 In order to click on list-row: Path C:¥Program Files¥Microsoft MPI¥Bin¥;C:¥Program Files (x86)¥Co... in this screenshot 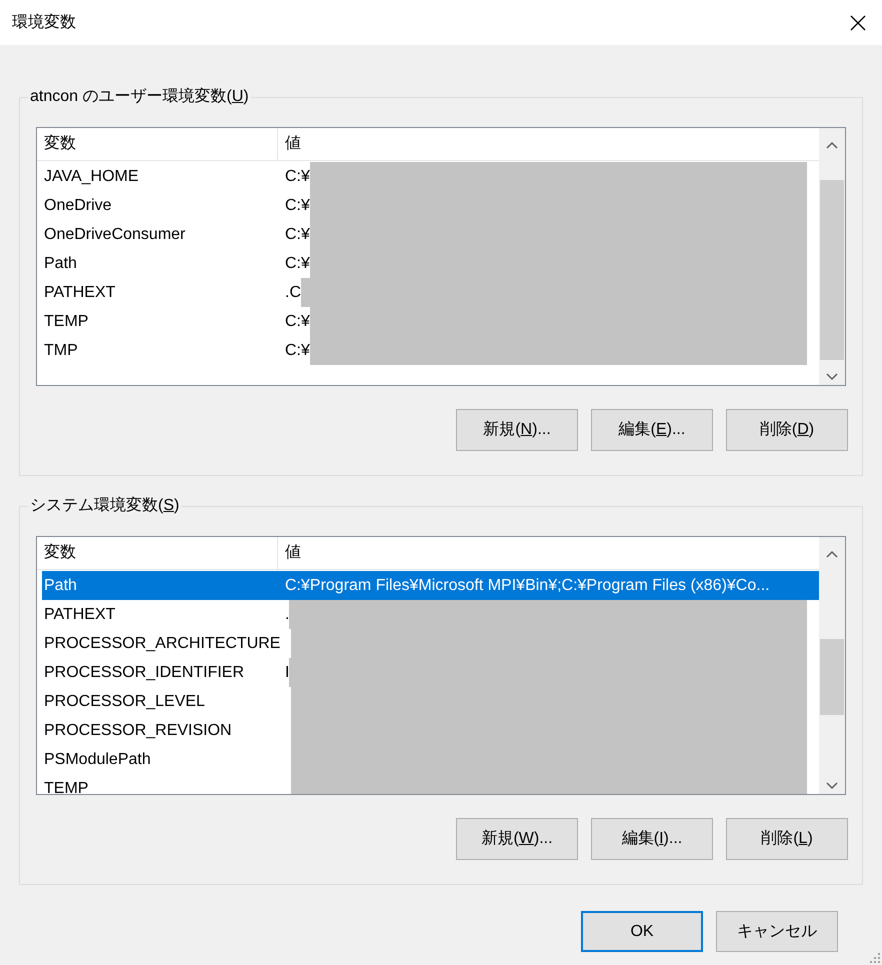, I will do `click(430, 585)`.